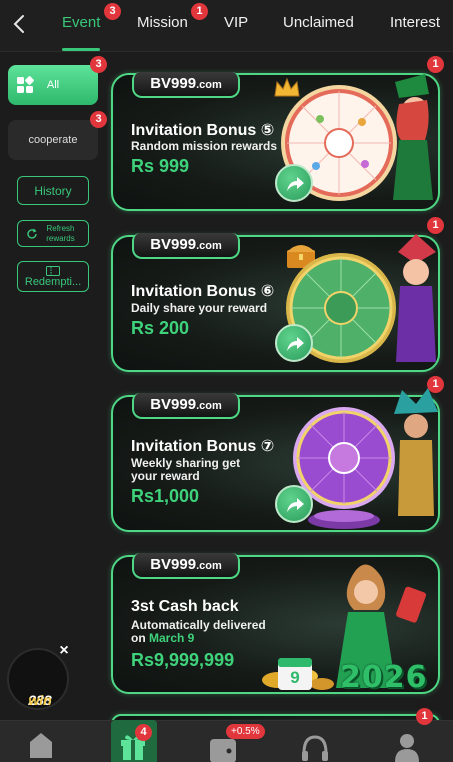 This screenshot has width=453, height=762. Describe the element at coordinates (31, 233) in the screenshot. I see `refresh-icon` at that location.